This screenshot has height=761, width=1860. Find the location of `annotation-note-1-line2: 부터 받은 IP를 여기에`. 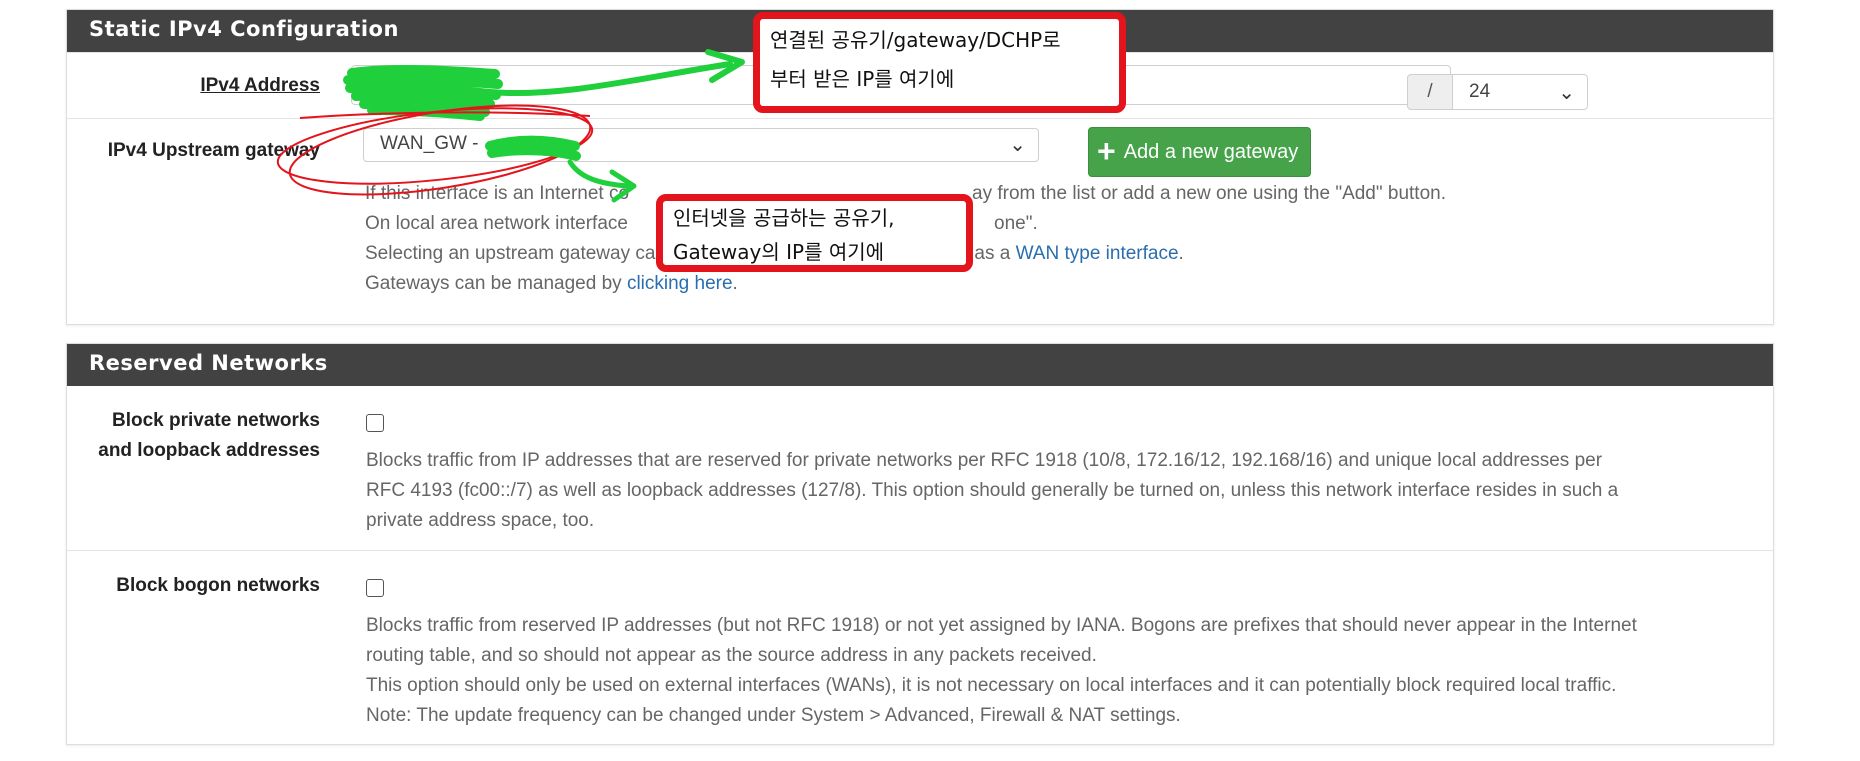

annotation-note-1-line2: 부터 받은 IP를 여기에 is located at coordinates (862, 79).